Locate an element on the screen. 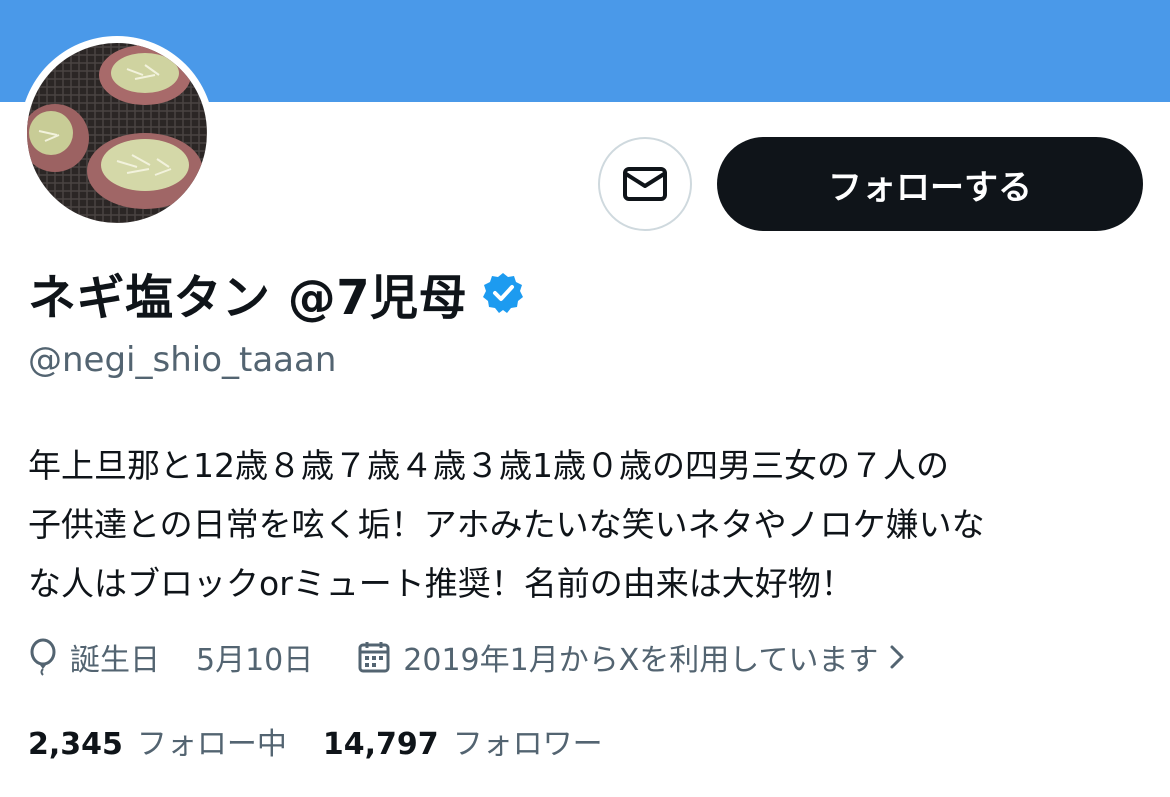 This screenshot has height=797, width=1170. avatar is located at coordinates (117, 133).